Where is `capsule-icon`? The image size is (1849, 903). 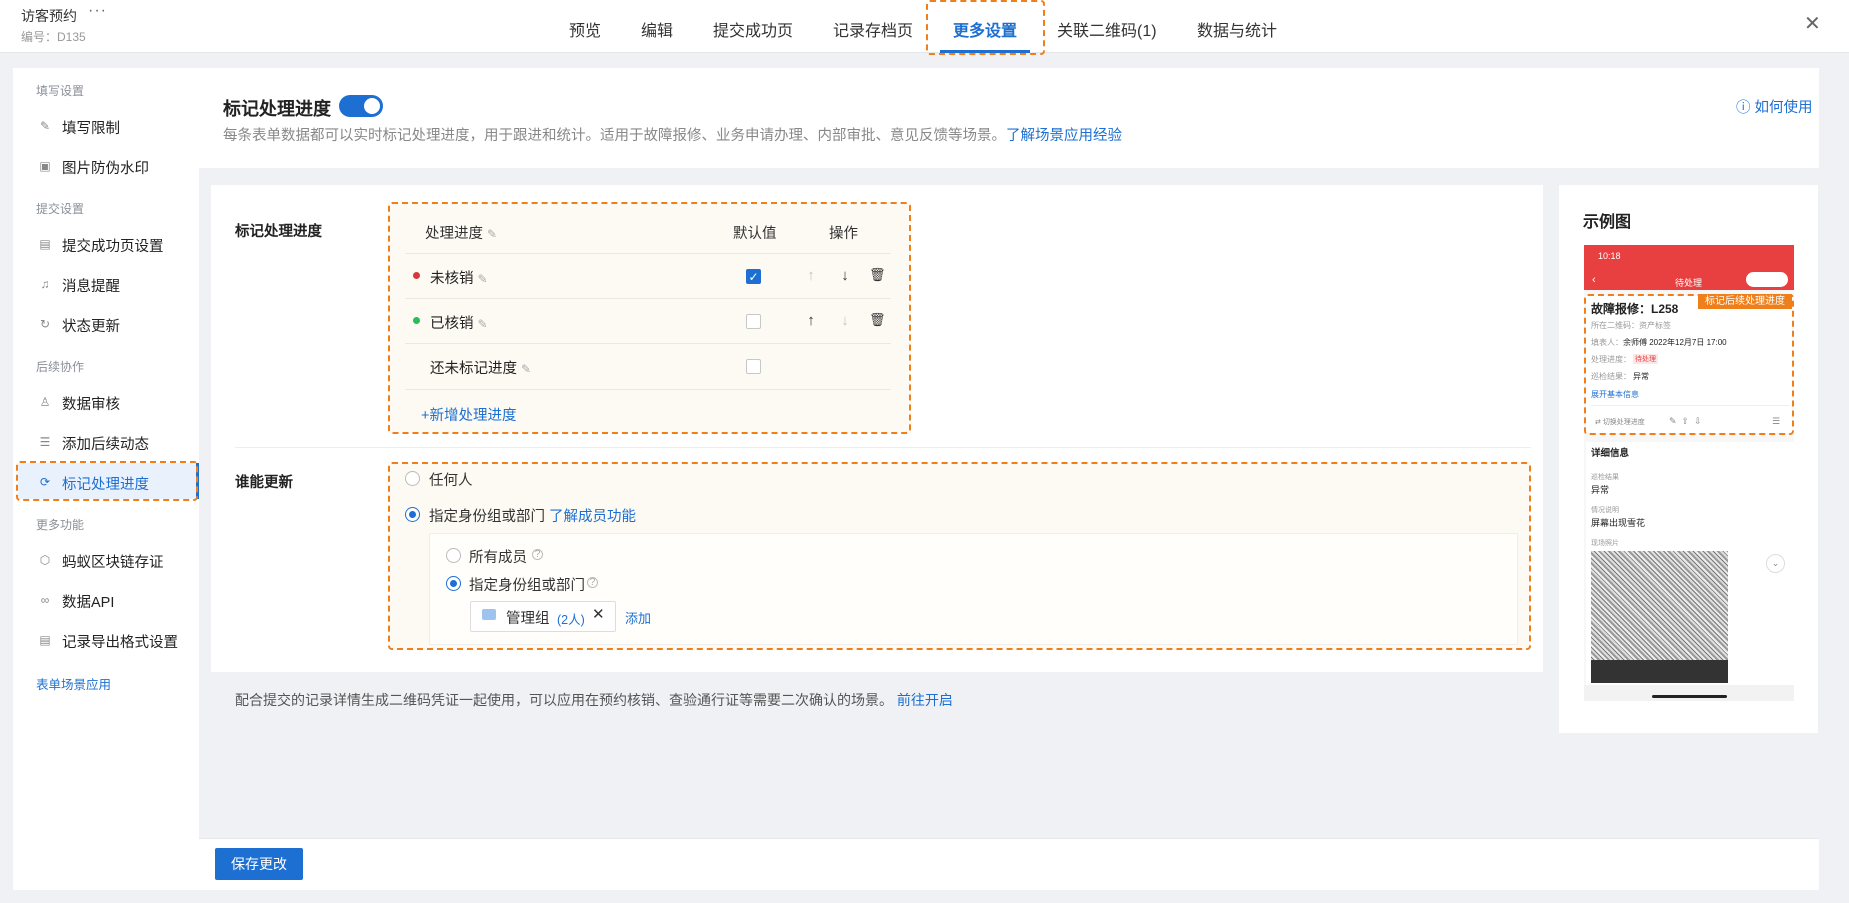 capsule-icon is located at coordinates (1767, 279).